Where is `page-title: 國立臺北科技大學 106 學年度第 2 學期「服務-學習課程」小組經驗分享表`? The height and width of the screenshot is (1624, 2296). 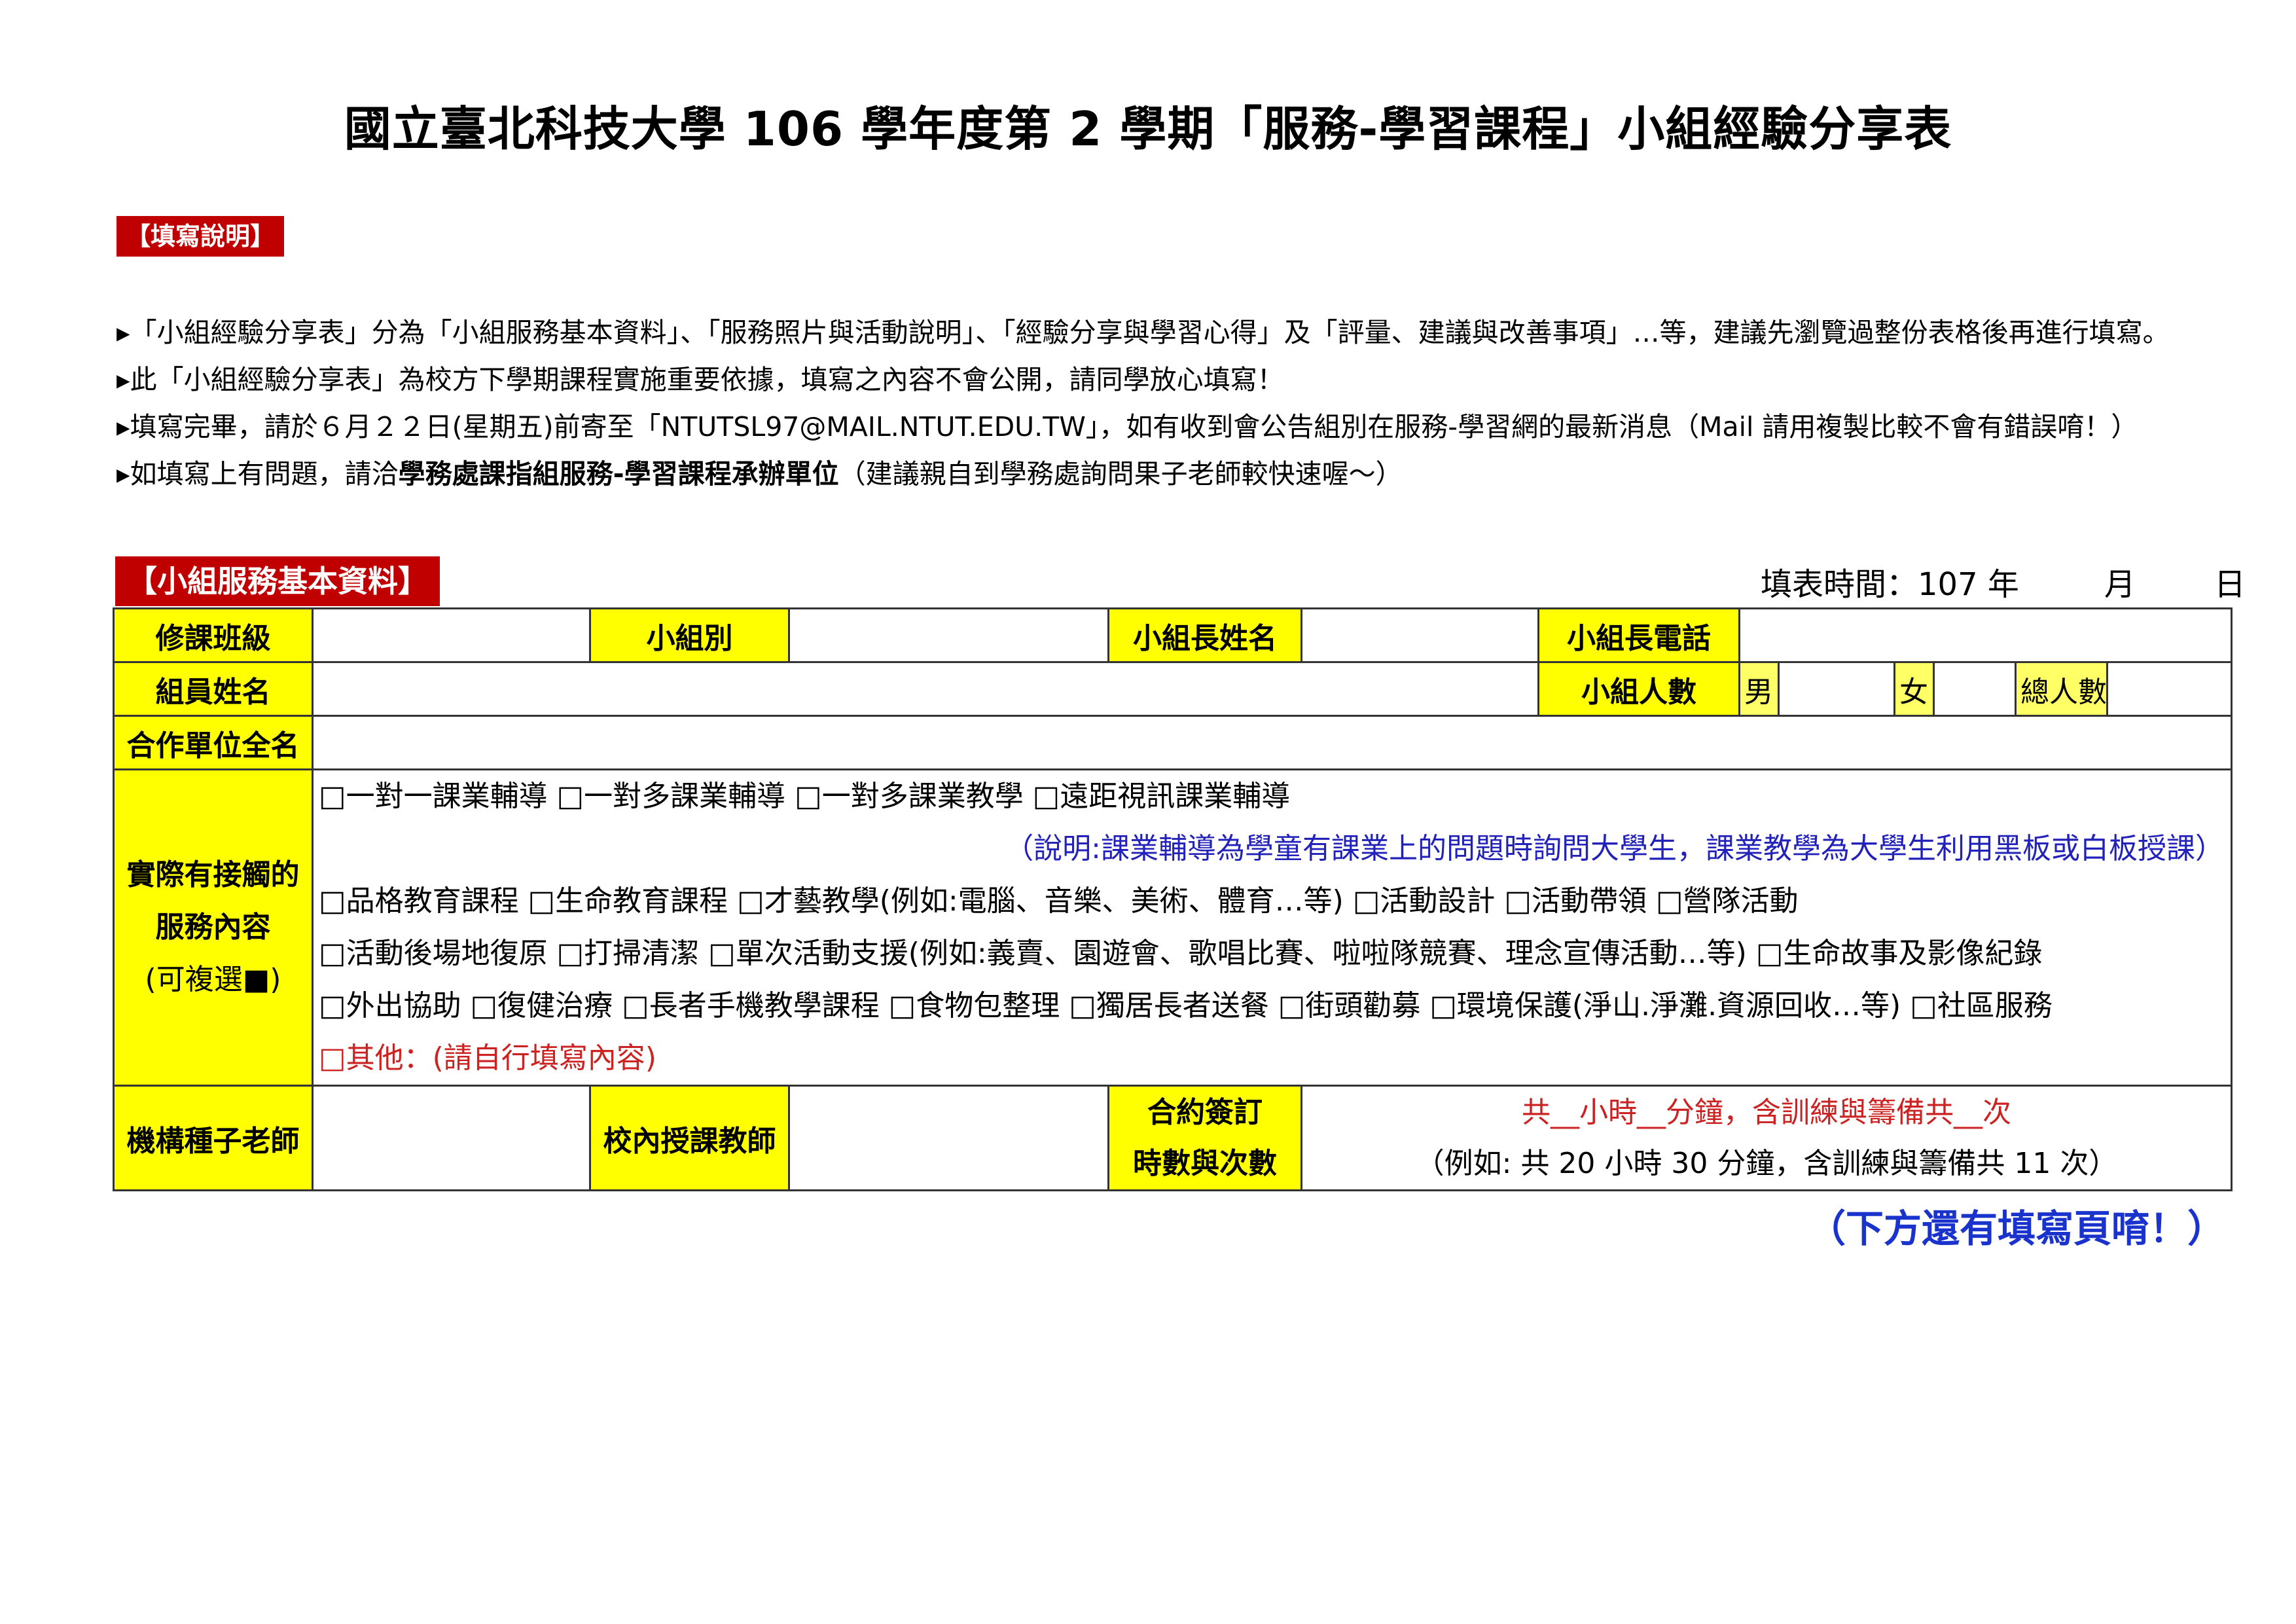
page-title: 國立臺北科技大學 106 學年度第 2 學期「服務-學習課程」小組經驗分享表 is located at coordinates (1148, 128).